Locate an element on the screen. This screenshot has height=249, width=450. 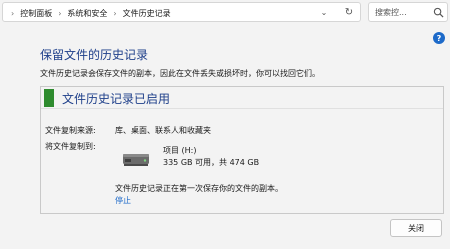
page-description: 文件历史记录会保存文件的副本，因此在文件丢失或损坏时，你可以找回它们。 is located at coordinates (180, 73).